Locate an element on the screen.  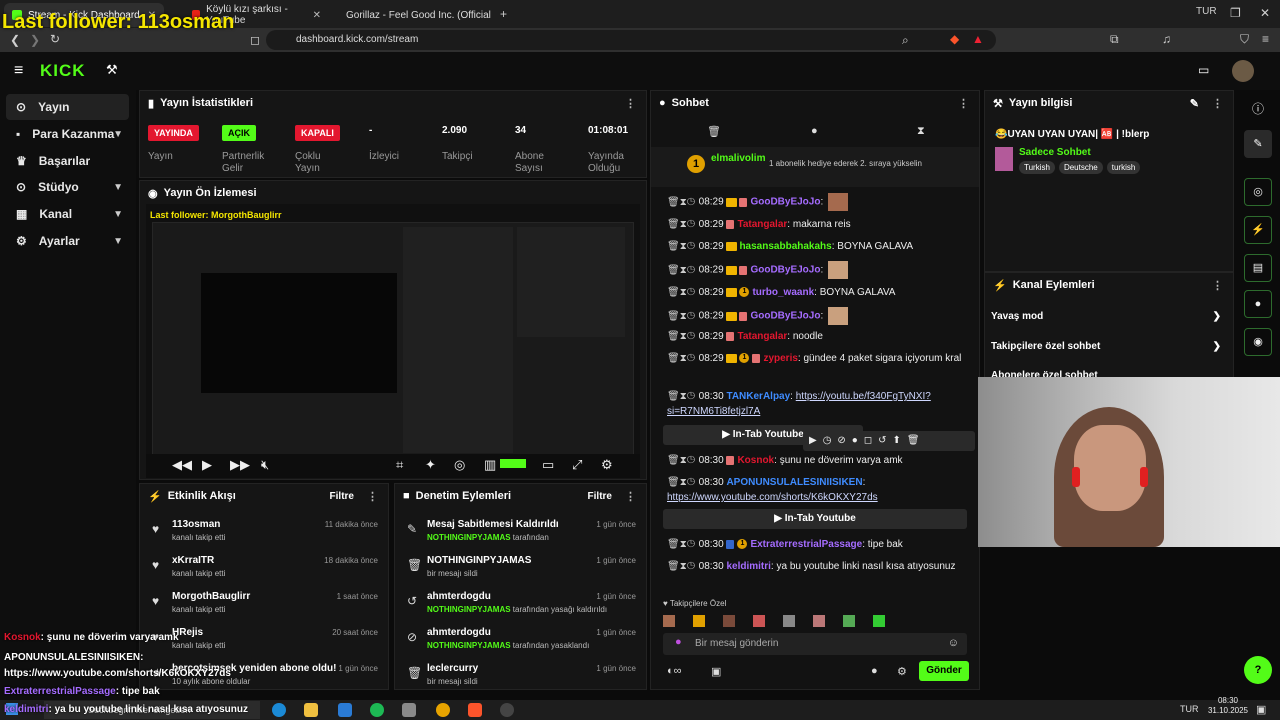
tag: Deutsche is located at coordinates (1080, 167).